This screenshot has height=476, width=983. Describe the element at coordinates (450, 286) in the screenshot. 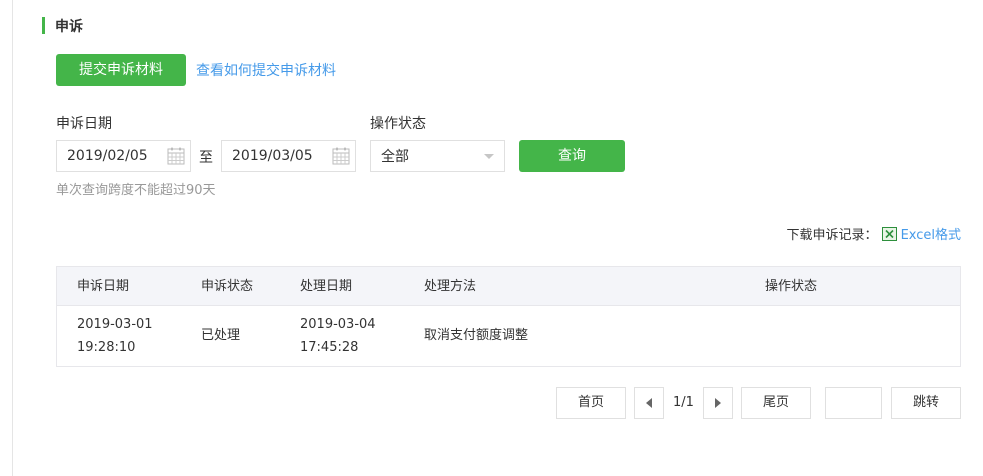

I see `column-header-handle-method: 处理方法` at that location.